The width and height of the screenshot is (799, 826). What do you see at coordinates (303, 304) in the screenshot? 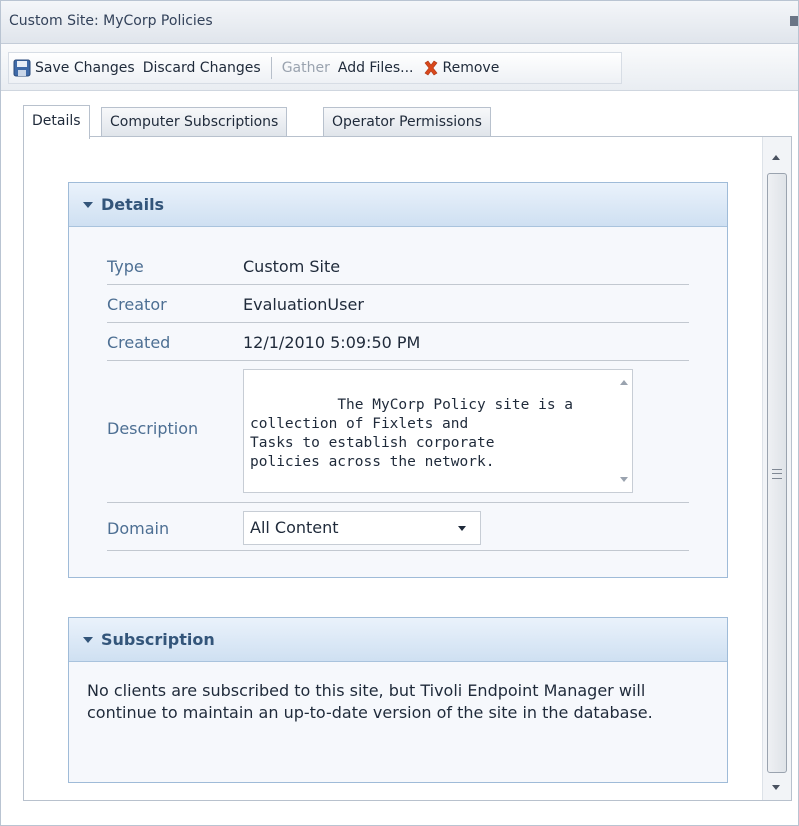
I see `creator-value: EvaluationUser` at bounding box center [303, 304].